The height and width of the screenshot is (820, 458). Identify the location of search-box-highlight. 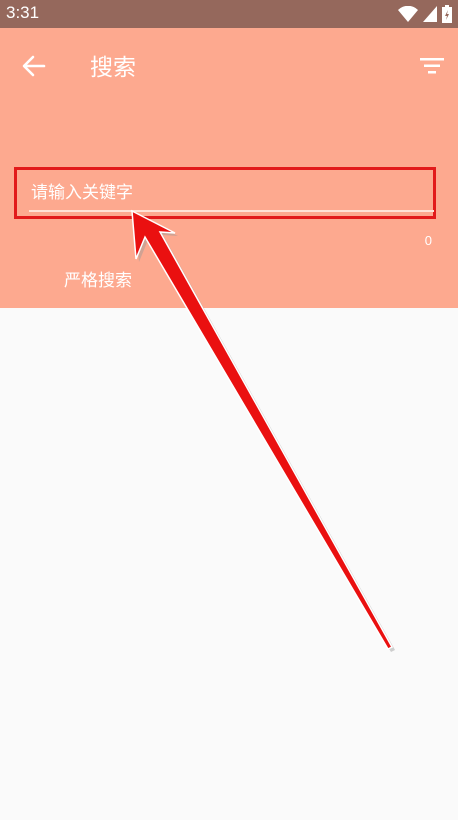
(225, 193).